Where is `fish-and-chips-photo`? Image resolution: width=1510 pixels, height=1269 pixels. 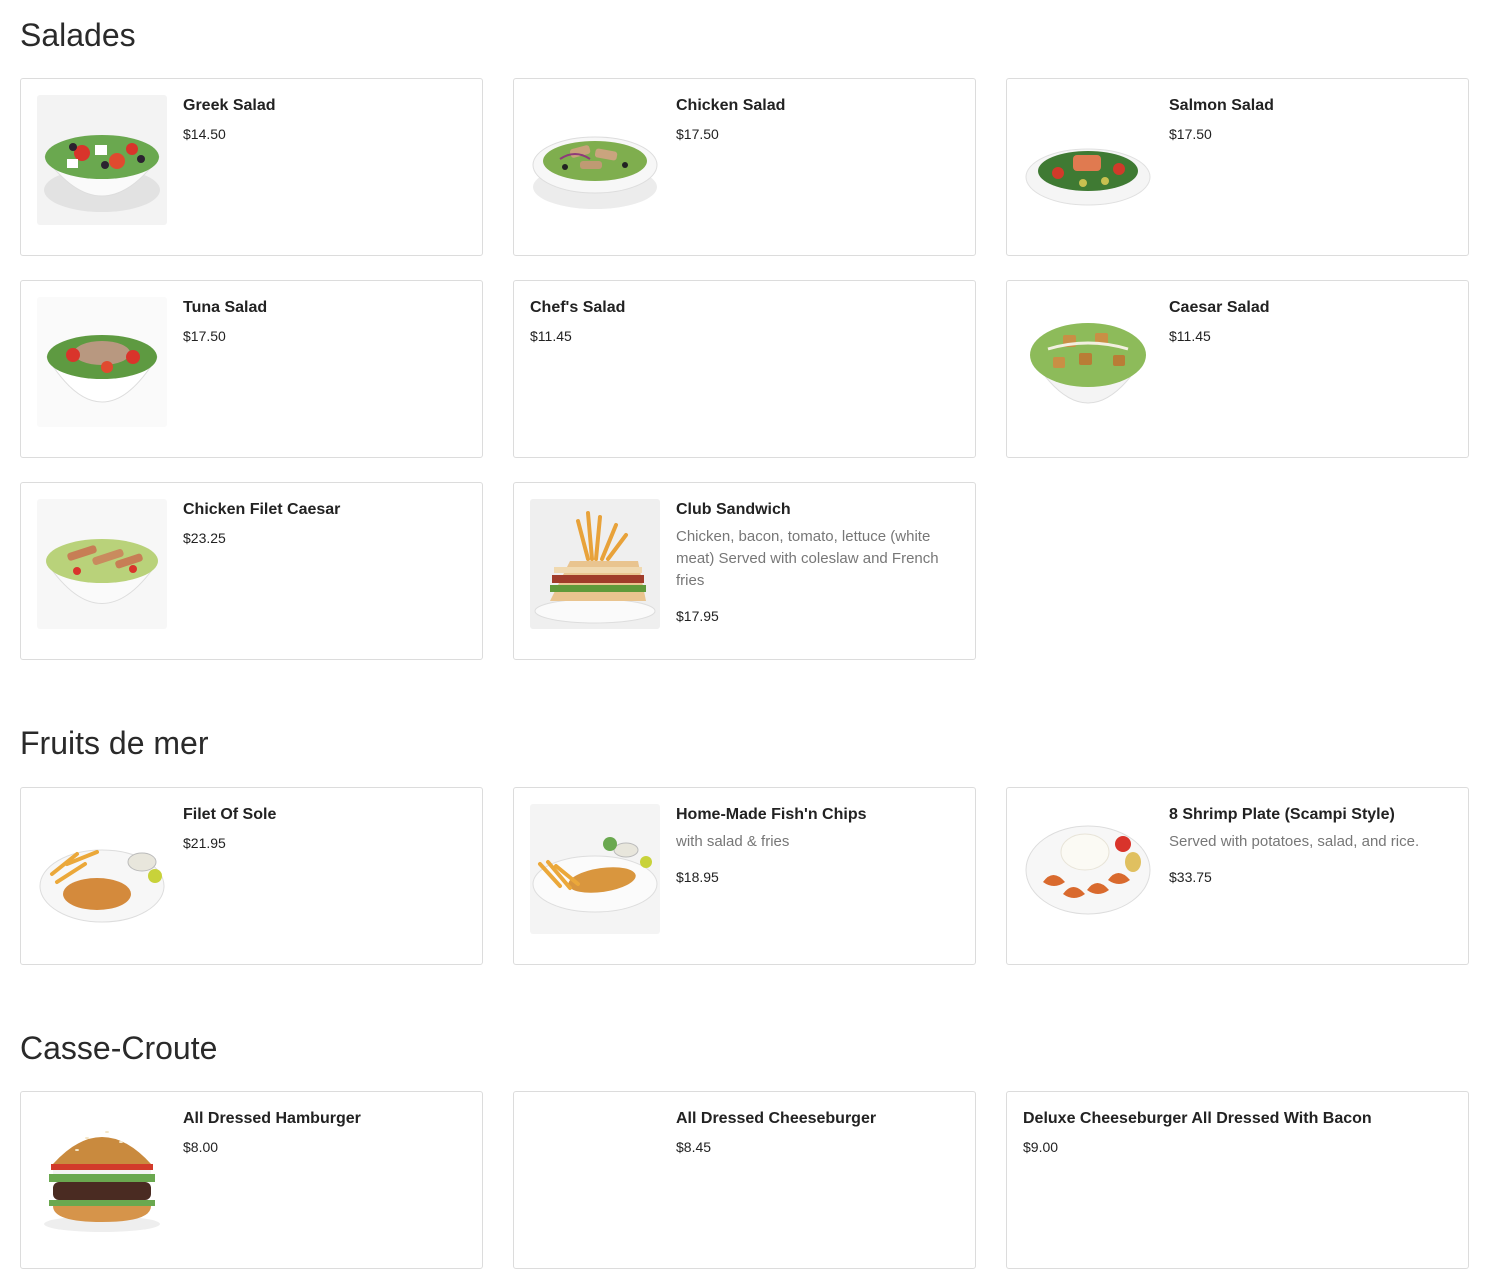 fish-and-chips-photo is located at coordinates (595, 869).